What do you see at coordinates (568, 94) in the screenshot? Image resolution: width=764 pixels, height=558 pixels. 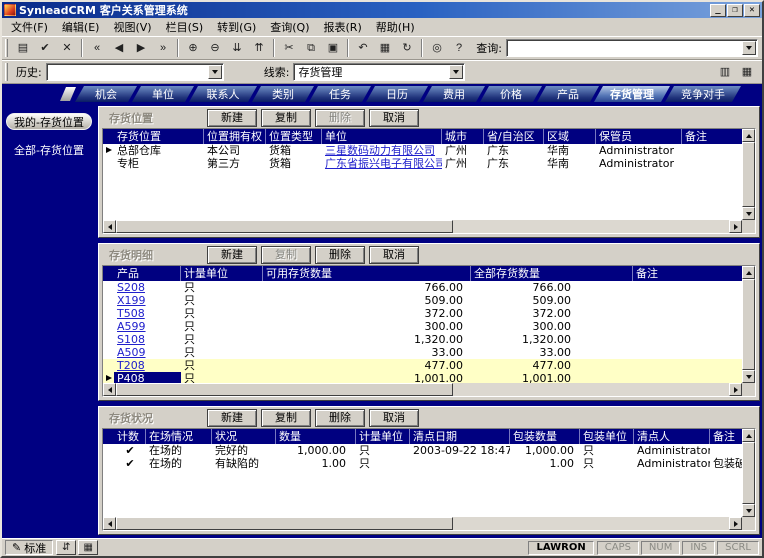 I see `tab-product: 产品` at bounding box center [568, 94].